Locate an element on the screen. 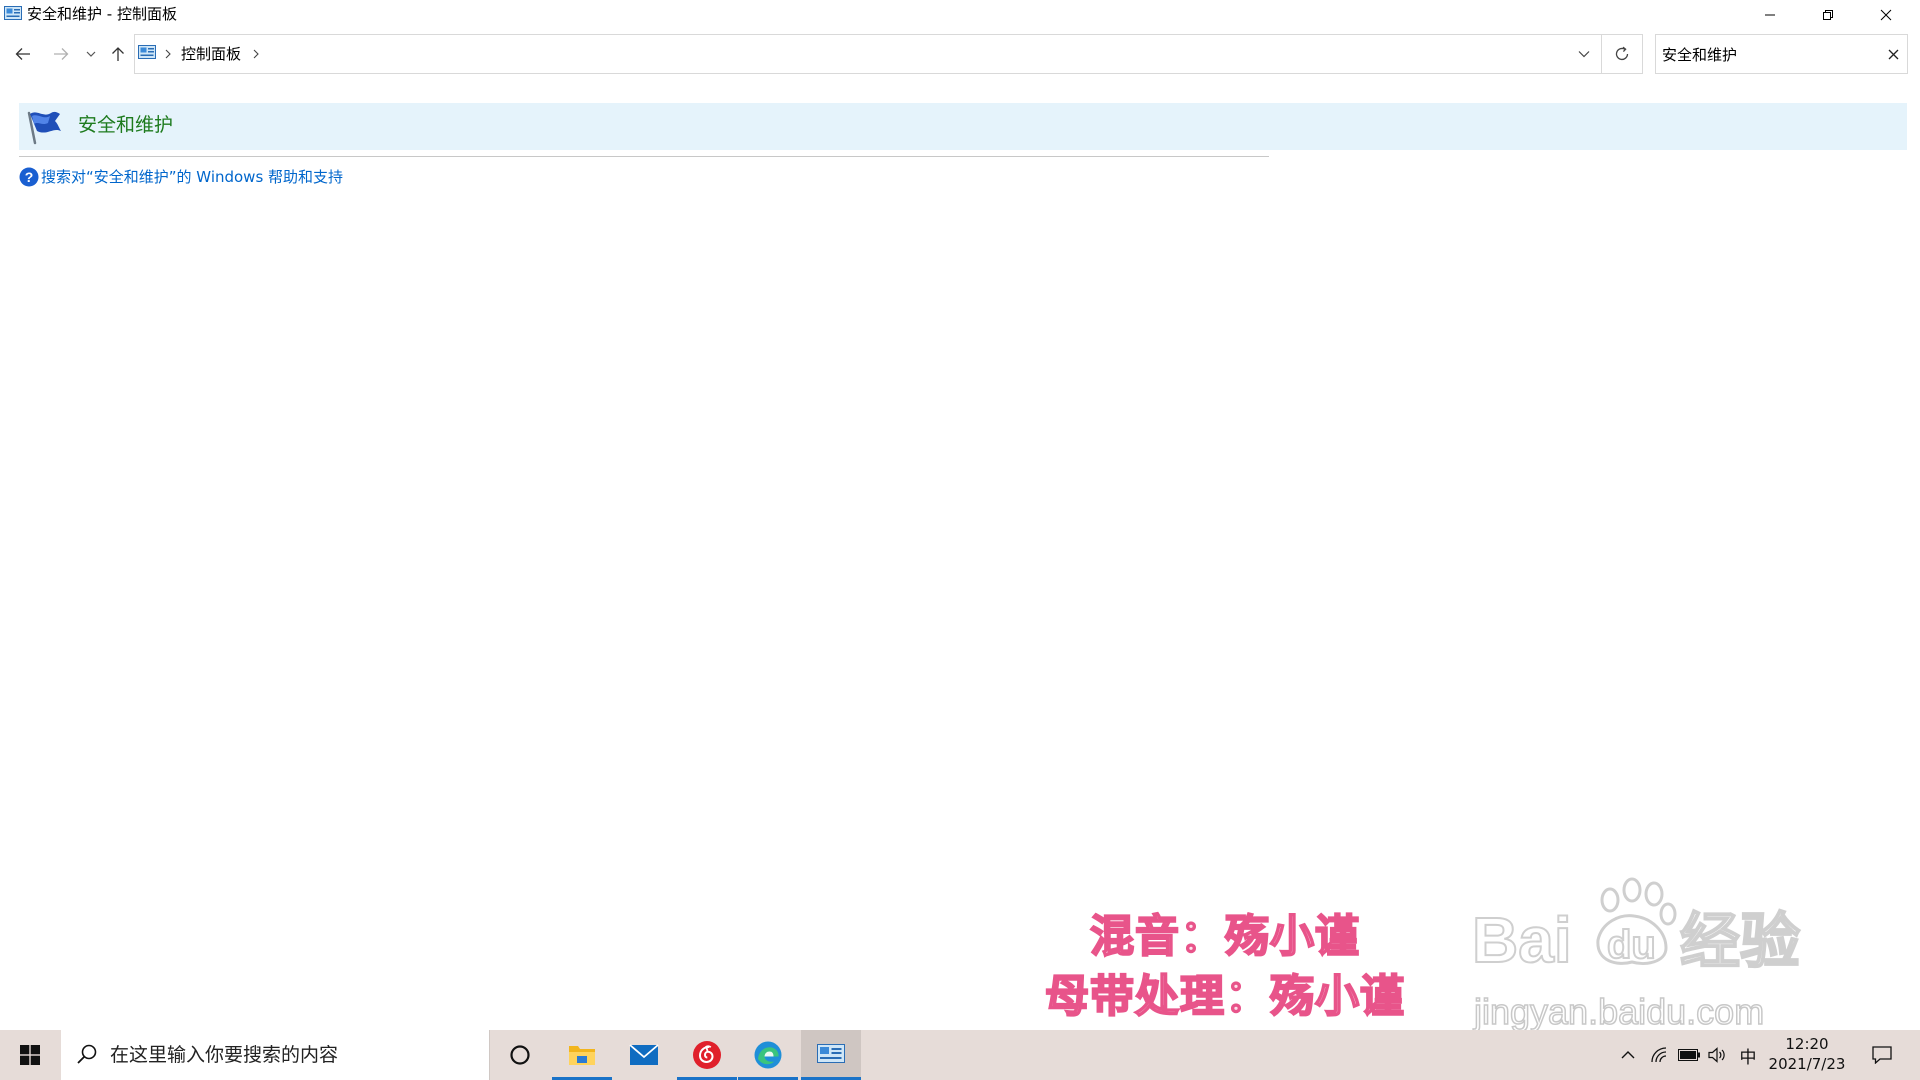 The height and width of the screenshot is (1080, 1920). input-method-indicator: 中 is located at coordinates (1748, 1055).